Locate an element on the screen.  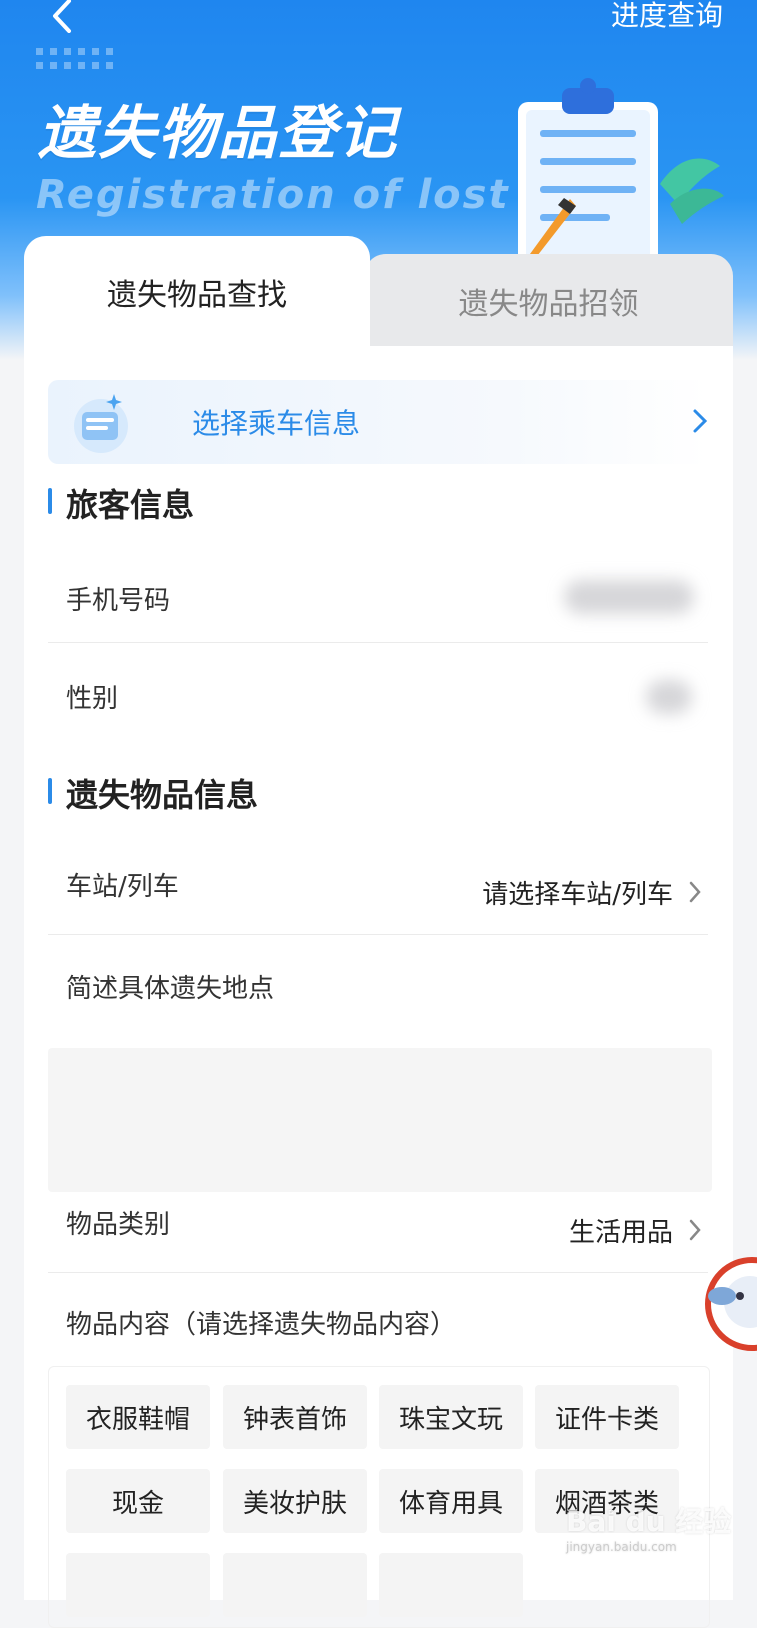
phone-value-redacted is located at coordinates (629, 597).